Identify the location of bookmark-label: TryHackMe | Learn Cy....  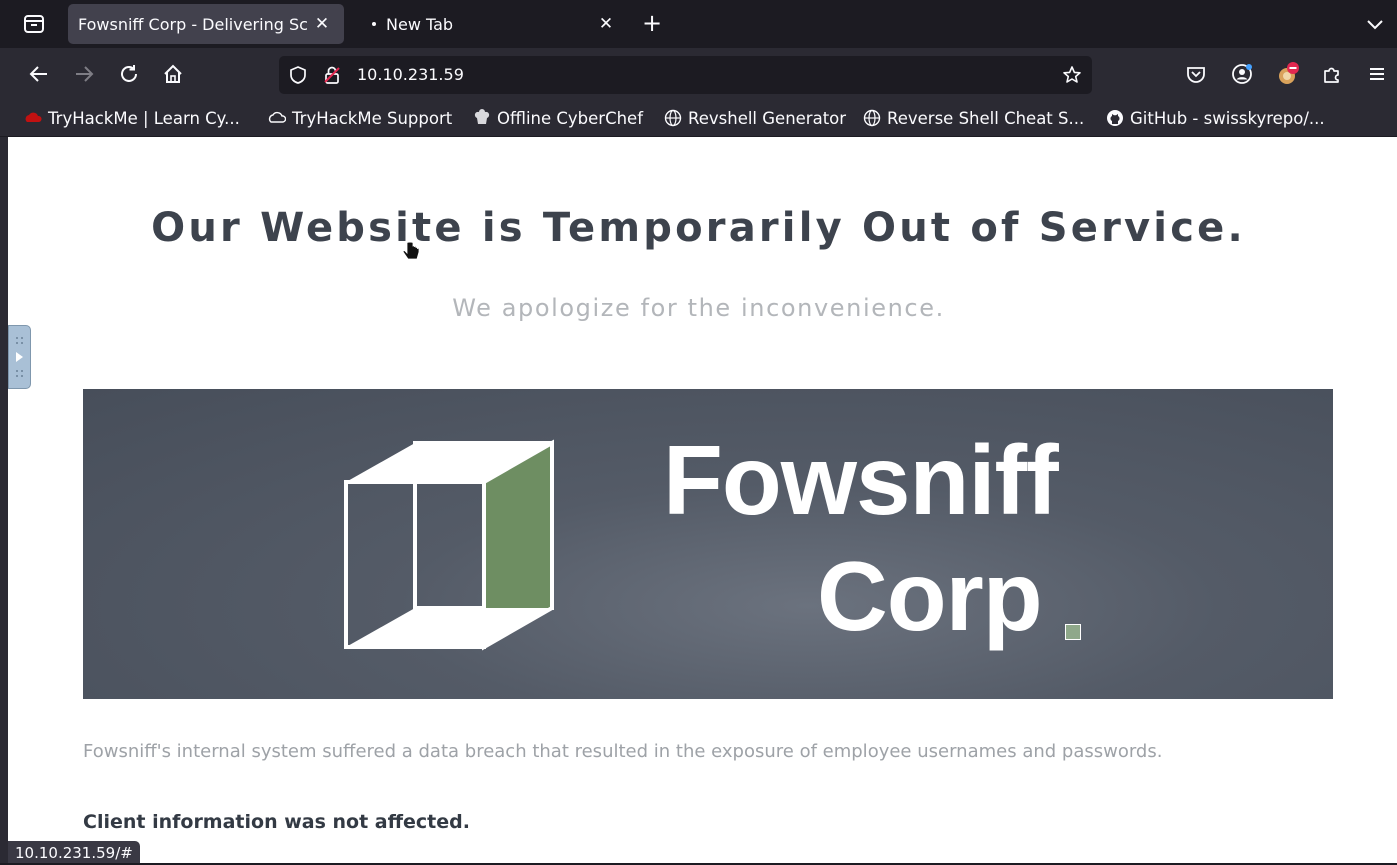
(144, 118).